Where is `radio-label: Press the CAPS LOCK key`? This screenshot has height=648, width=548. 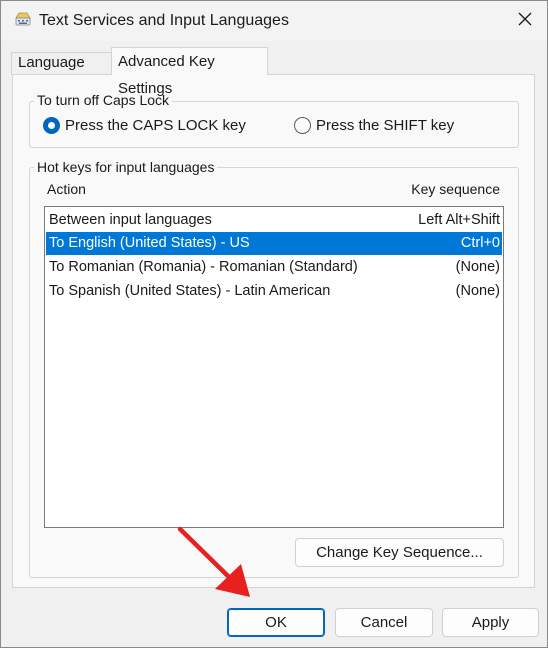 radio-label: Press the CAPS LOCK key is located at coordinates (155, 125).